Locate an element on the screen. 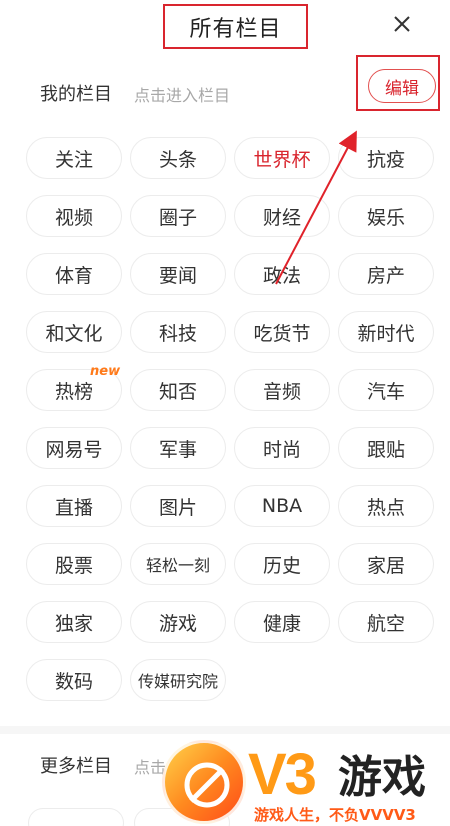 The width and height of the screenshot is (450, 826). channel-chip: 时尚 is located at coordinates (282, 448).